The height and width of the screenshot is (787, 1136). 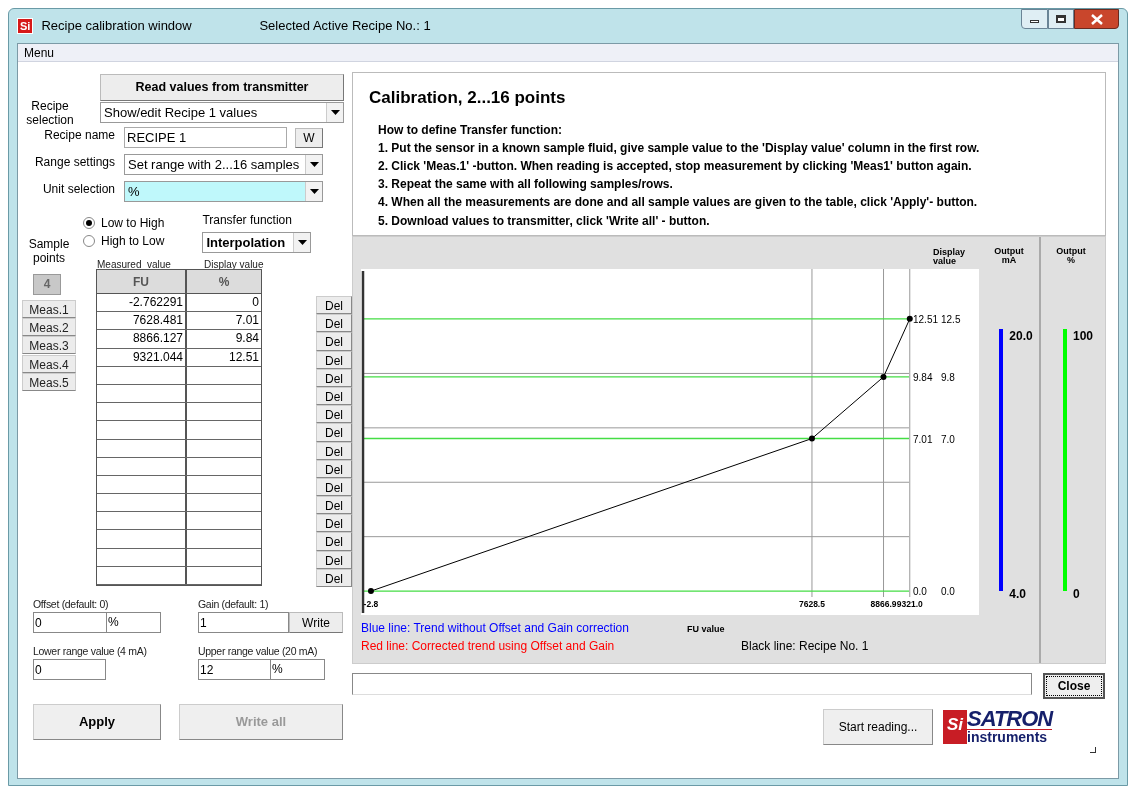 I want to click on brand-mark: Si, so click(x=955, y=726).